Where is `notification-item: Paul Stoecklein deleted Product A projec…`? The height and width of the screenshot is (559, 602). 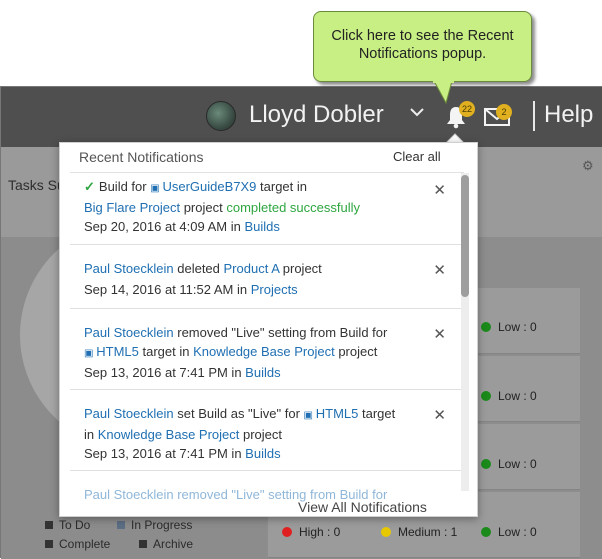
notification-item: Paul Stoecklein deleted Product A projec… is located at coordinates (267, 277).